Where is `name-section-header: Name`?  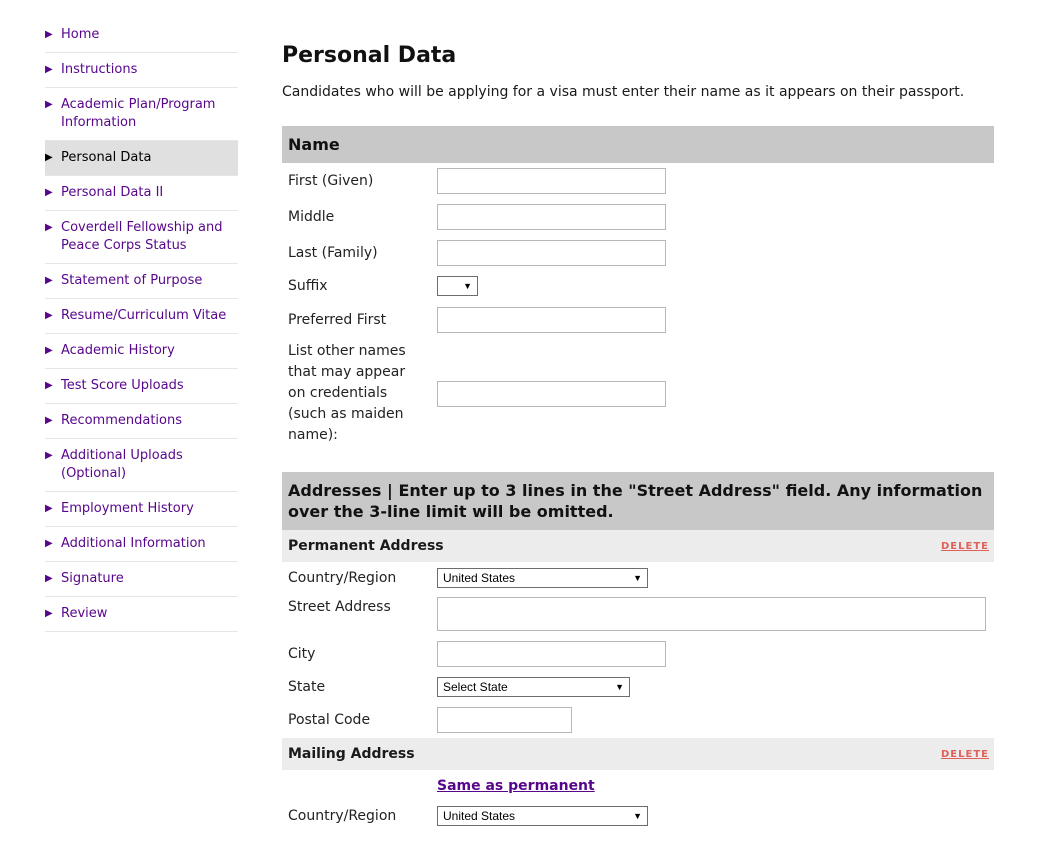
name-section-header: Name is located at coordinates (638, 144).